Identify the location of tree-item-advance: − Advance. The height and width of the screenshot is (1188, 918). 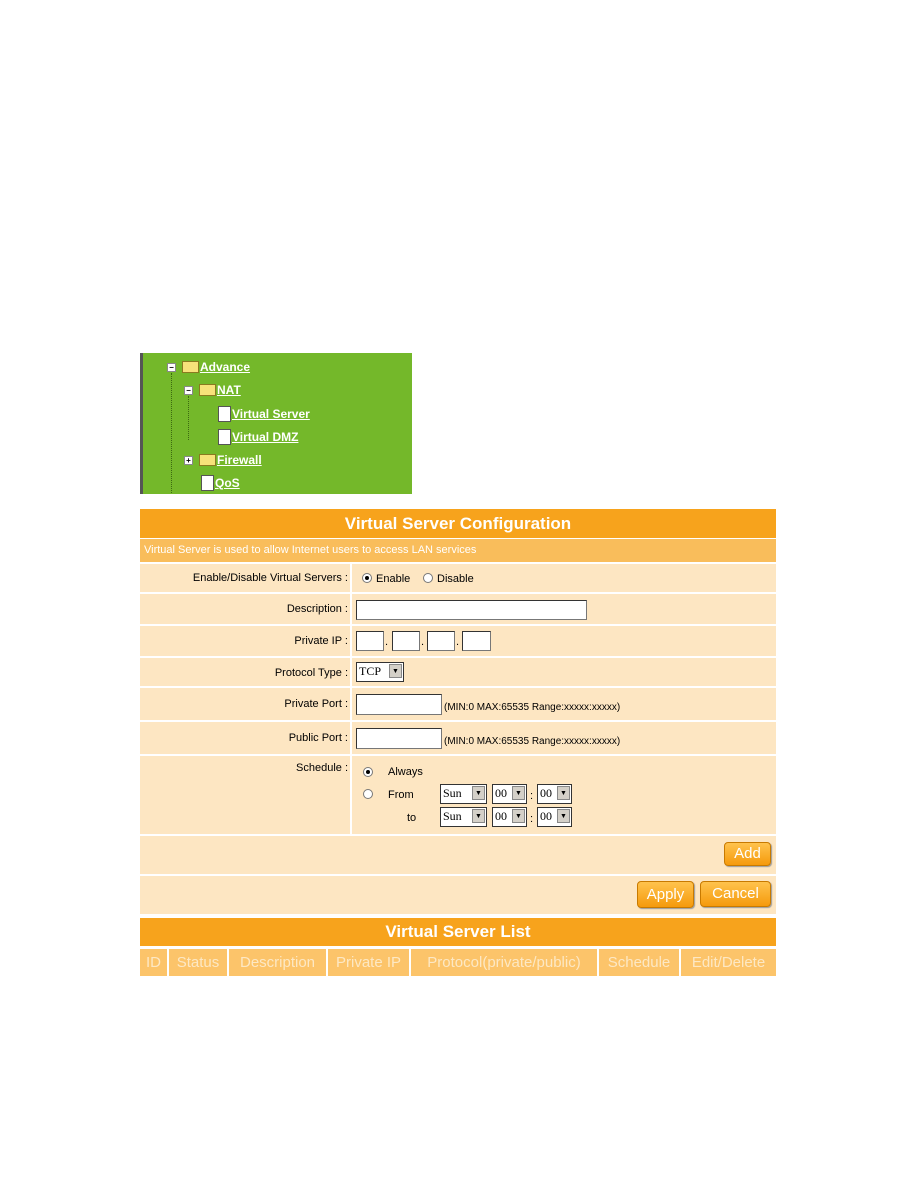
(208, 367).